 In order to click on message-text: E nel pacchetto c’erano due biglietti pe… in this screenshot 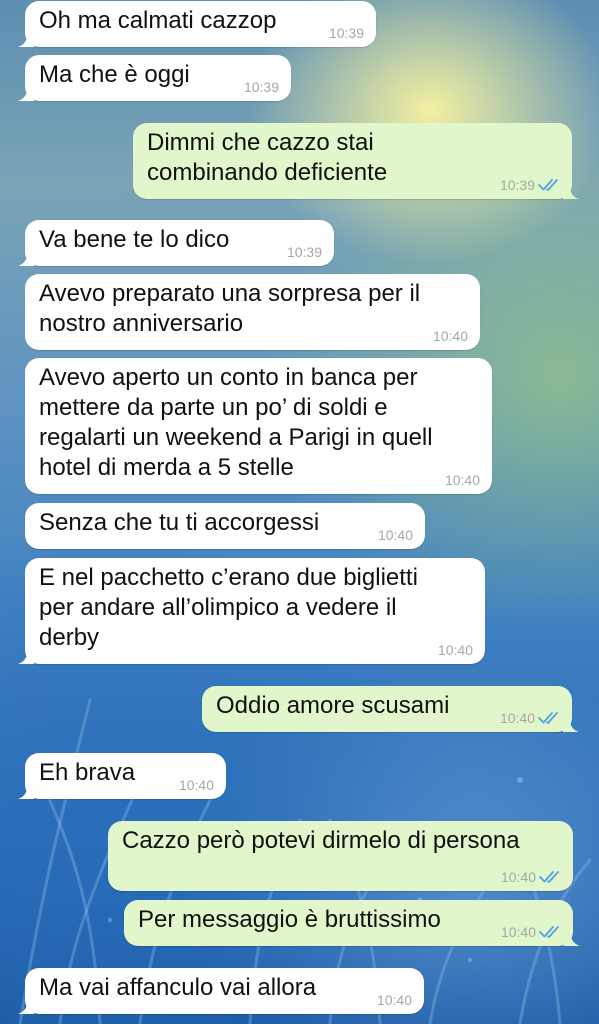, I will do `click(228, 607)`.